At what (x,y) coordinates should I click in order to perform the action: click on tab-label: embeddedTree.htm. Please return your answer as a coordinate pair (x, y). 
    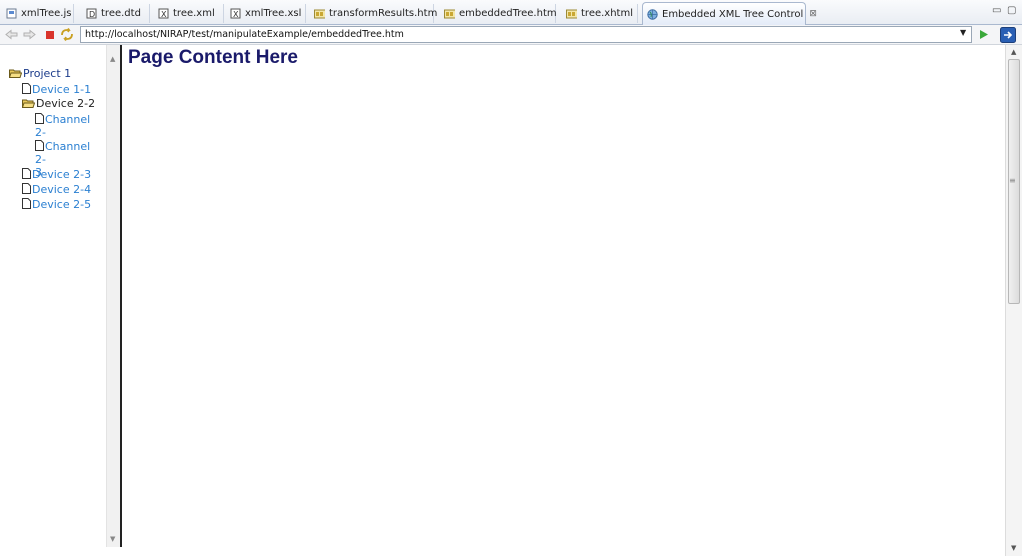
    Looking at the image, I should click on (508, 13).